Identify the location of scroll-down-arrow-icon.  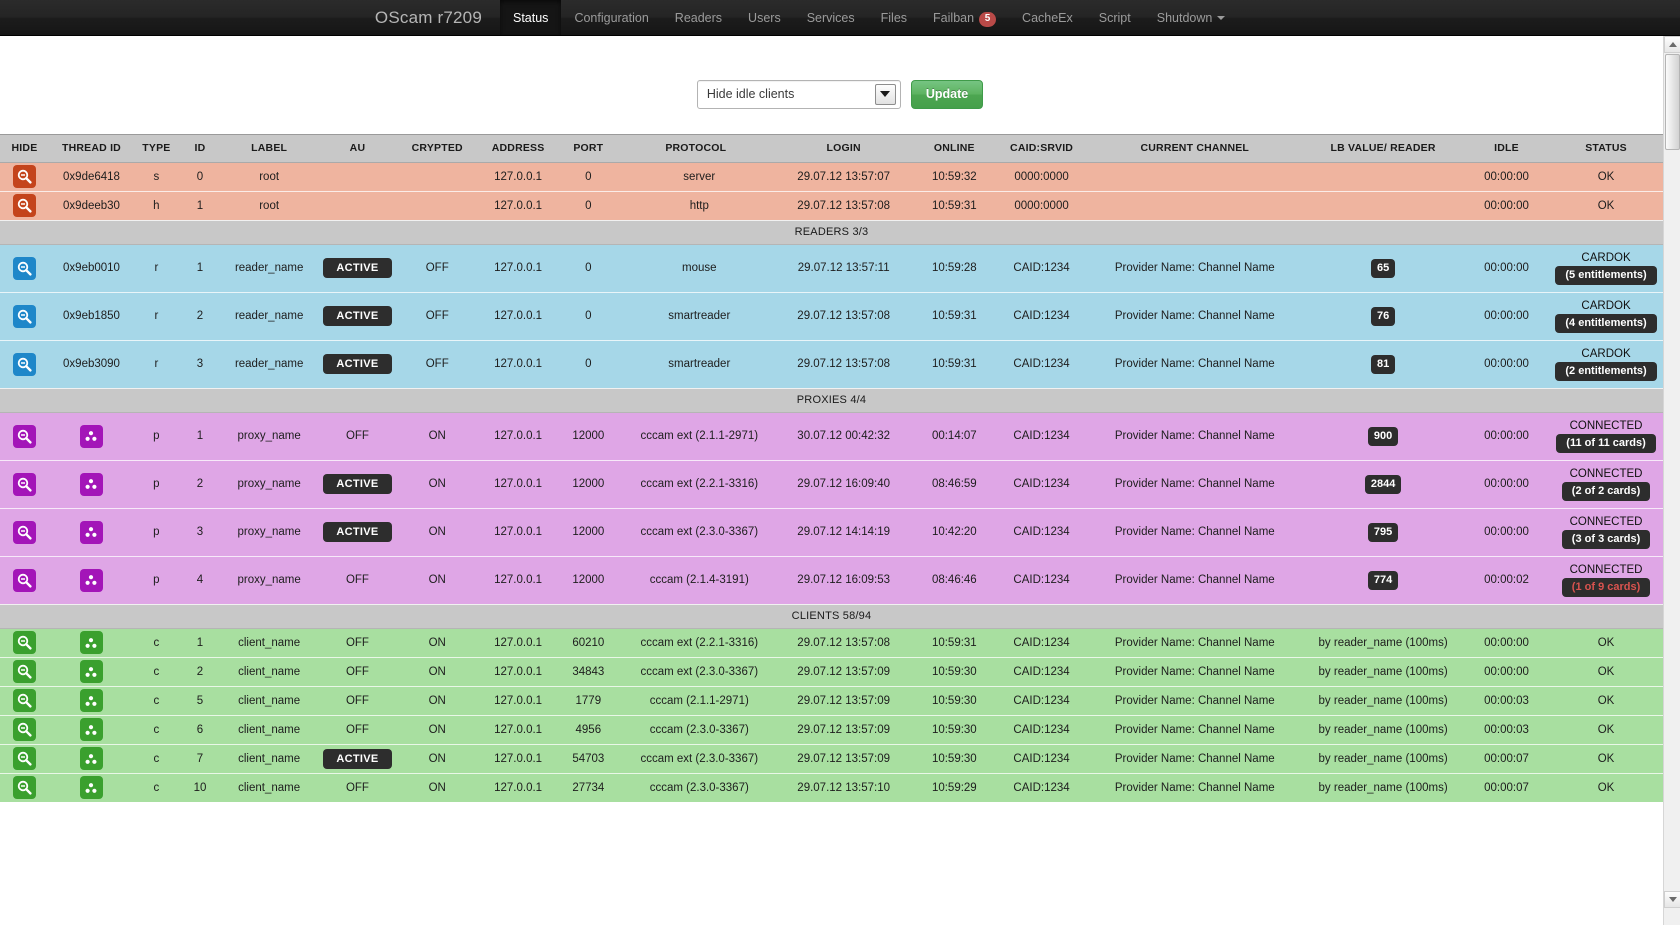
(1672, 899).